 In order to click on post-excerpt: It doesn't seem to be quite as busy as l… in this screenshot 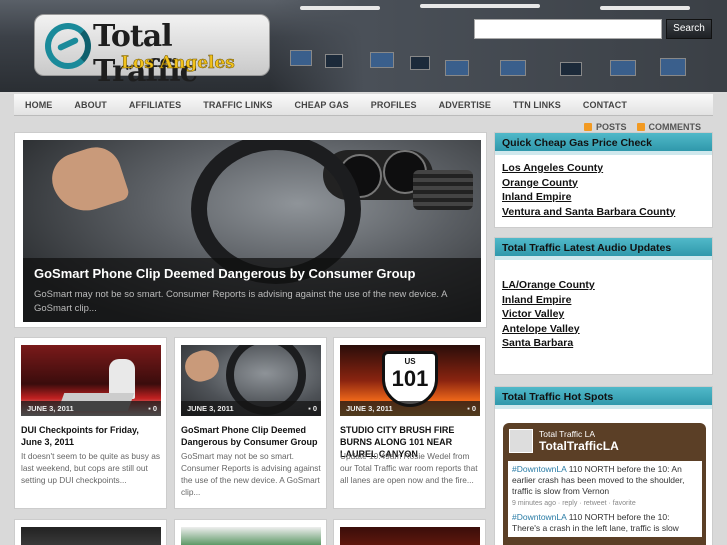, I will do `click(91, 468)`.